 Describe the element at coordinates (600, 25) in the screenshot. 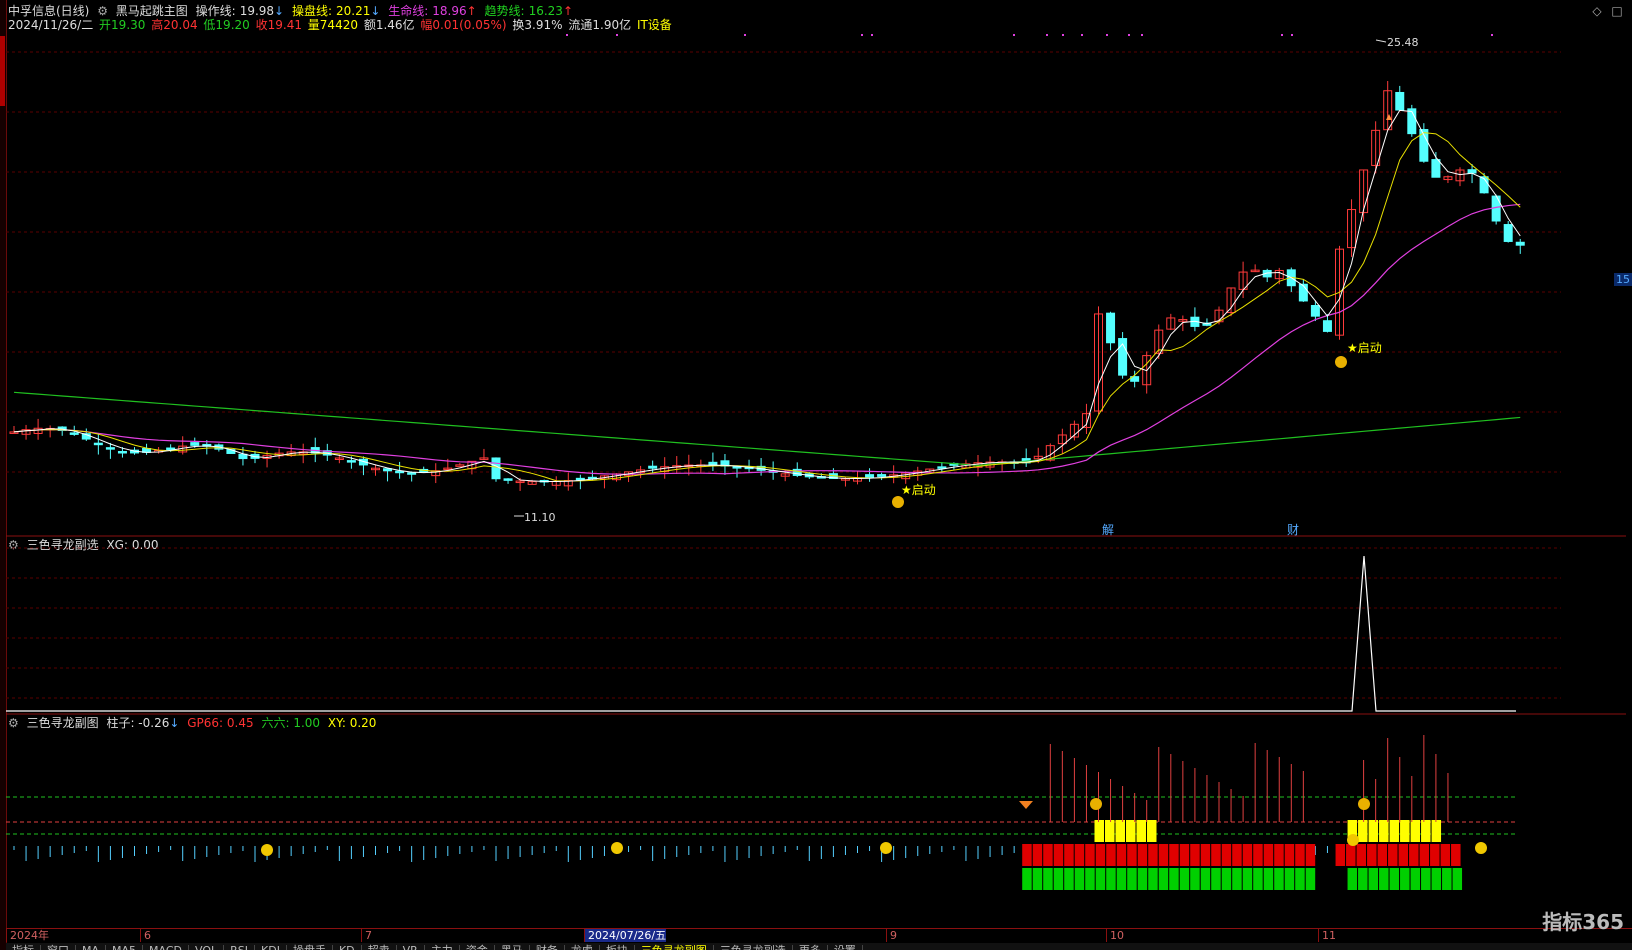

I see `quote-float: 流通1.90亿` at that location.